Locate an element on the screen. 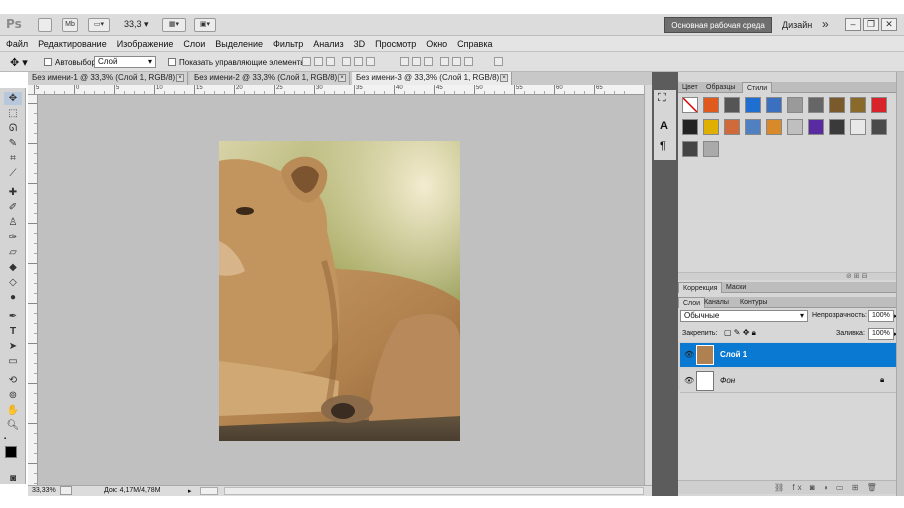  adjustments-panel-icon: ⛶ is located at coordinates (662, 98).